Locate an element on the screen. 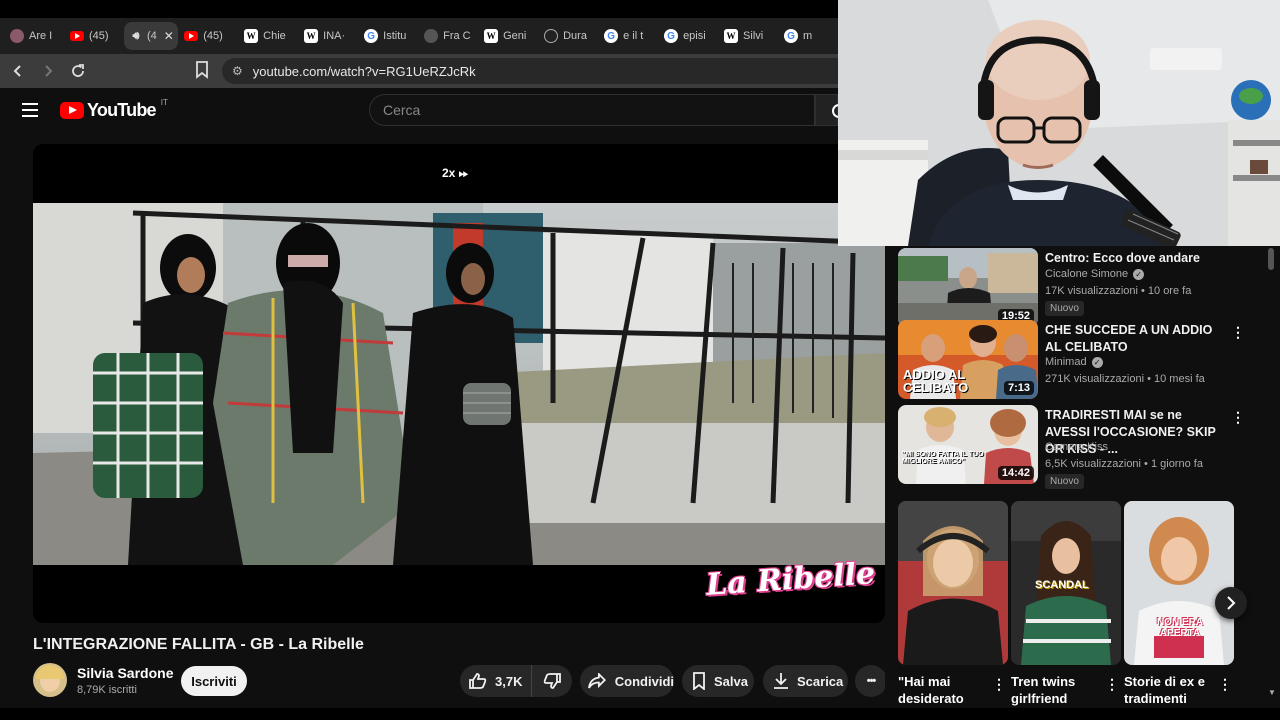  chevron-right-icon is located at coordinates (1231, 603).